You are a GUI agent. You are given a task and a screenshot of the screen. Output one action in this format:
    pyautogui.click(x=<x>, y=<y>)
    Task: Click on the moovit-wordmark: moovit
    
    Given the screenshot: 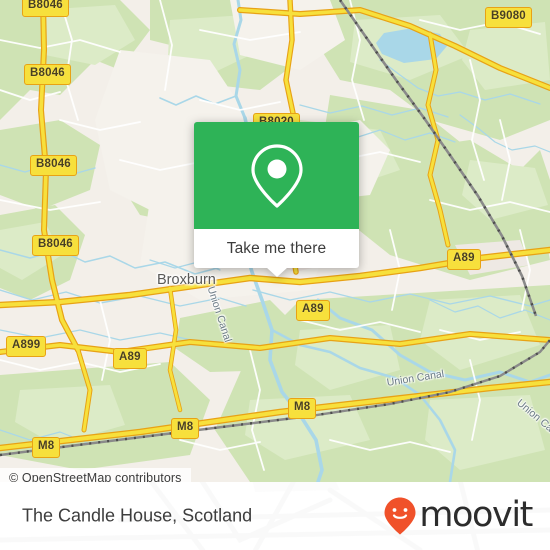 What is the action you would take?
    pyautogui.click(x=476, y=514)
    